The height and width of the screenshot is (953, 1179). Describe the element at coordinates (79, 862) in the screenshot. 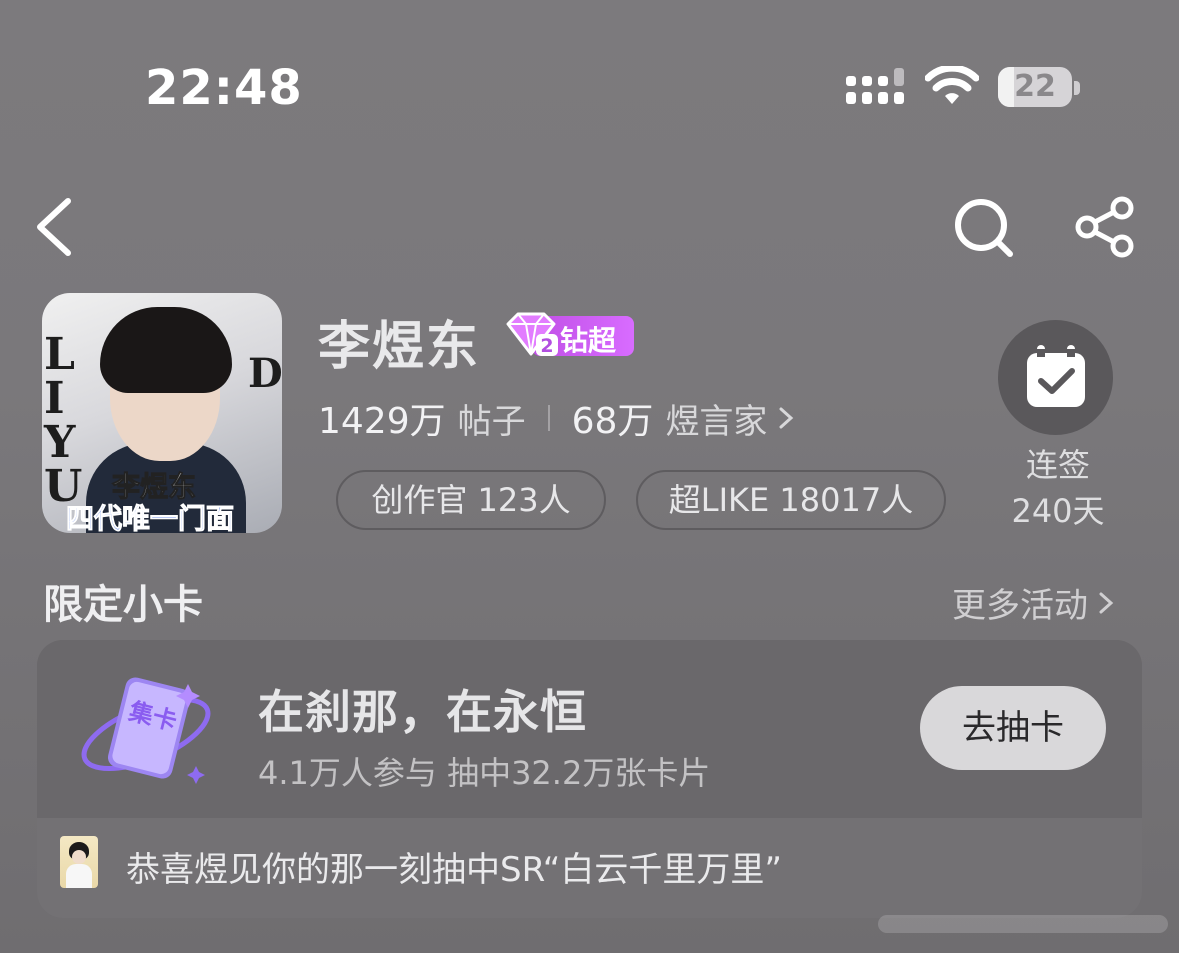

I see `winner-avatar` at that location.